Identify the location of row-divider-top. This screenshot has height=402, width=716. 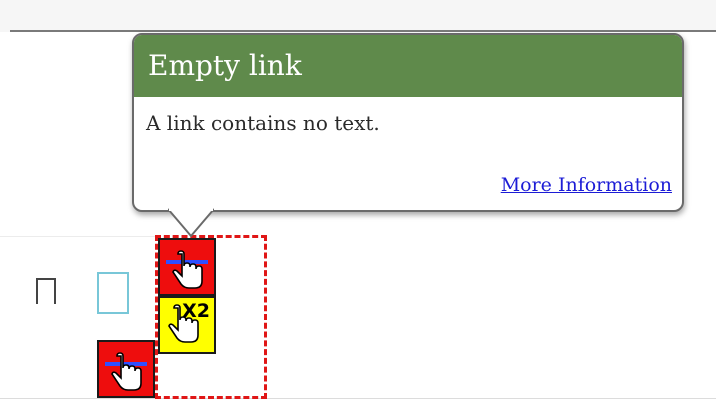
(80, 236).